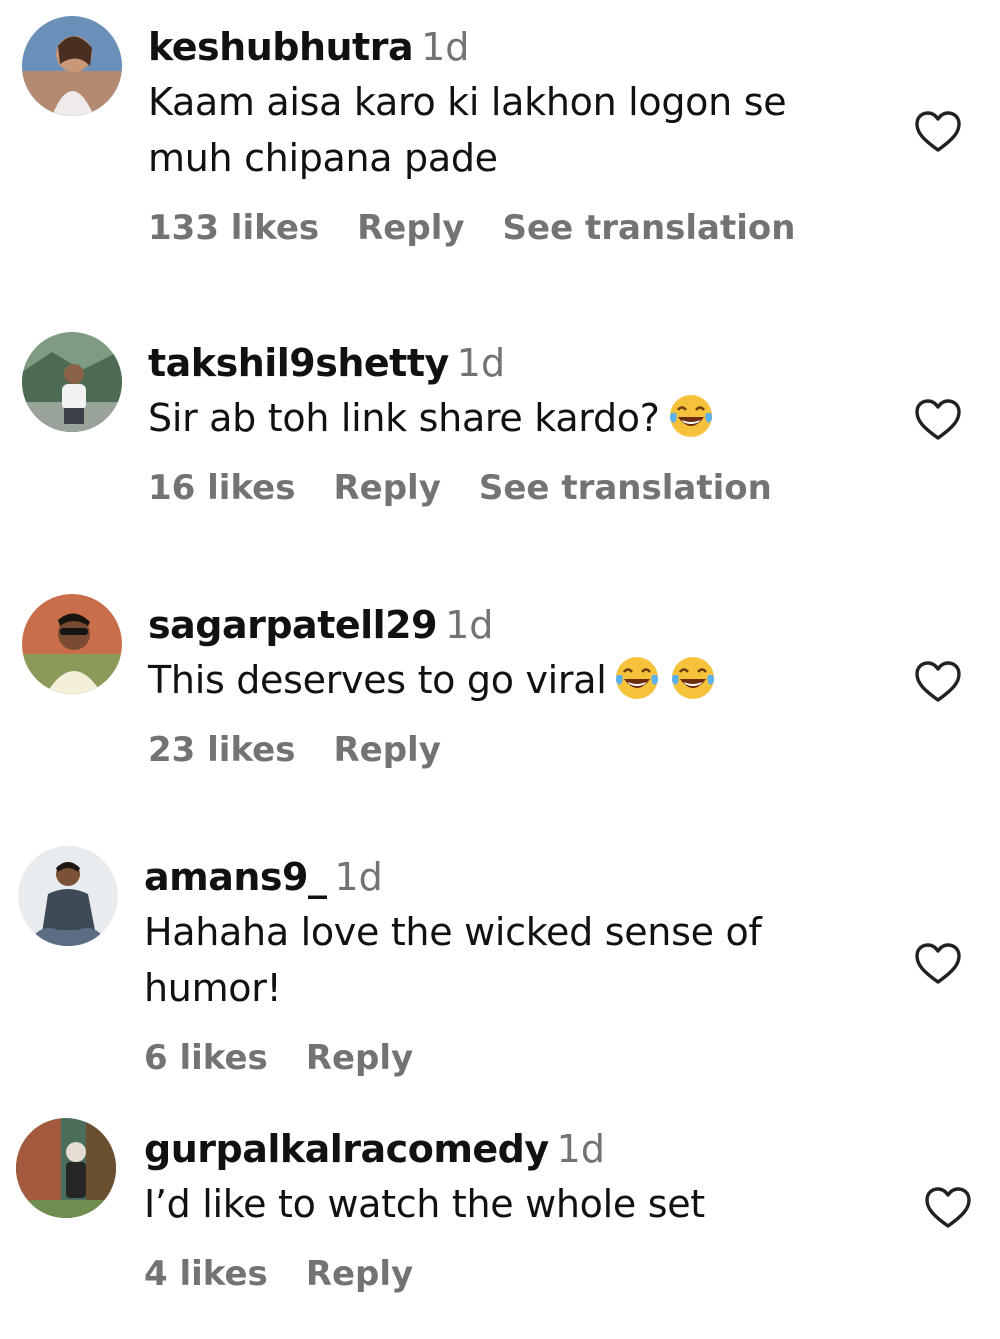 This screenshot has width=1000, height=1339. I want to click on comment-text: This deserves to go viral, so click(377, 680).